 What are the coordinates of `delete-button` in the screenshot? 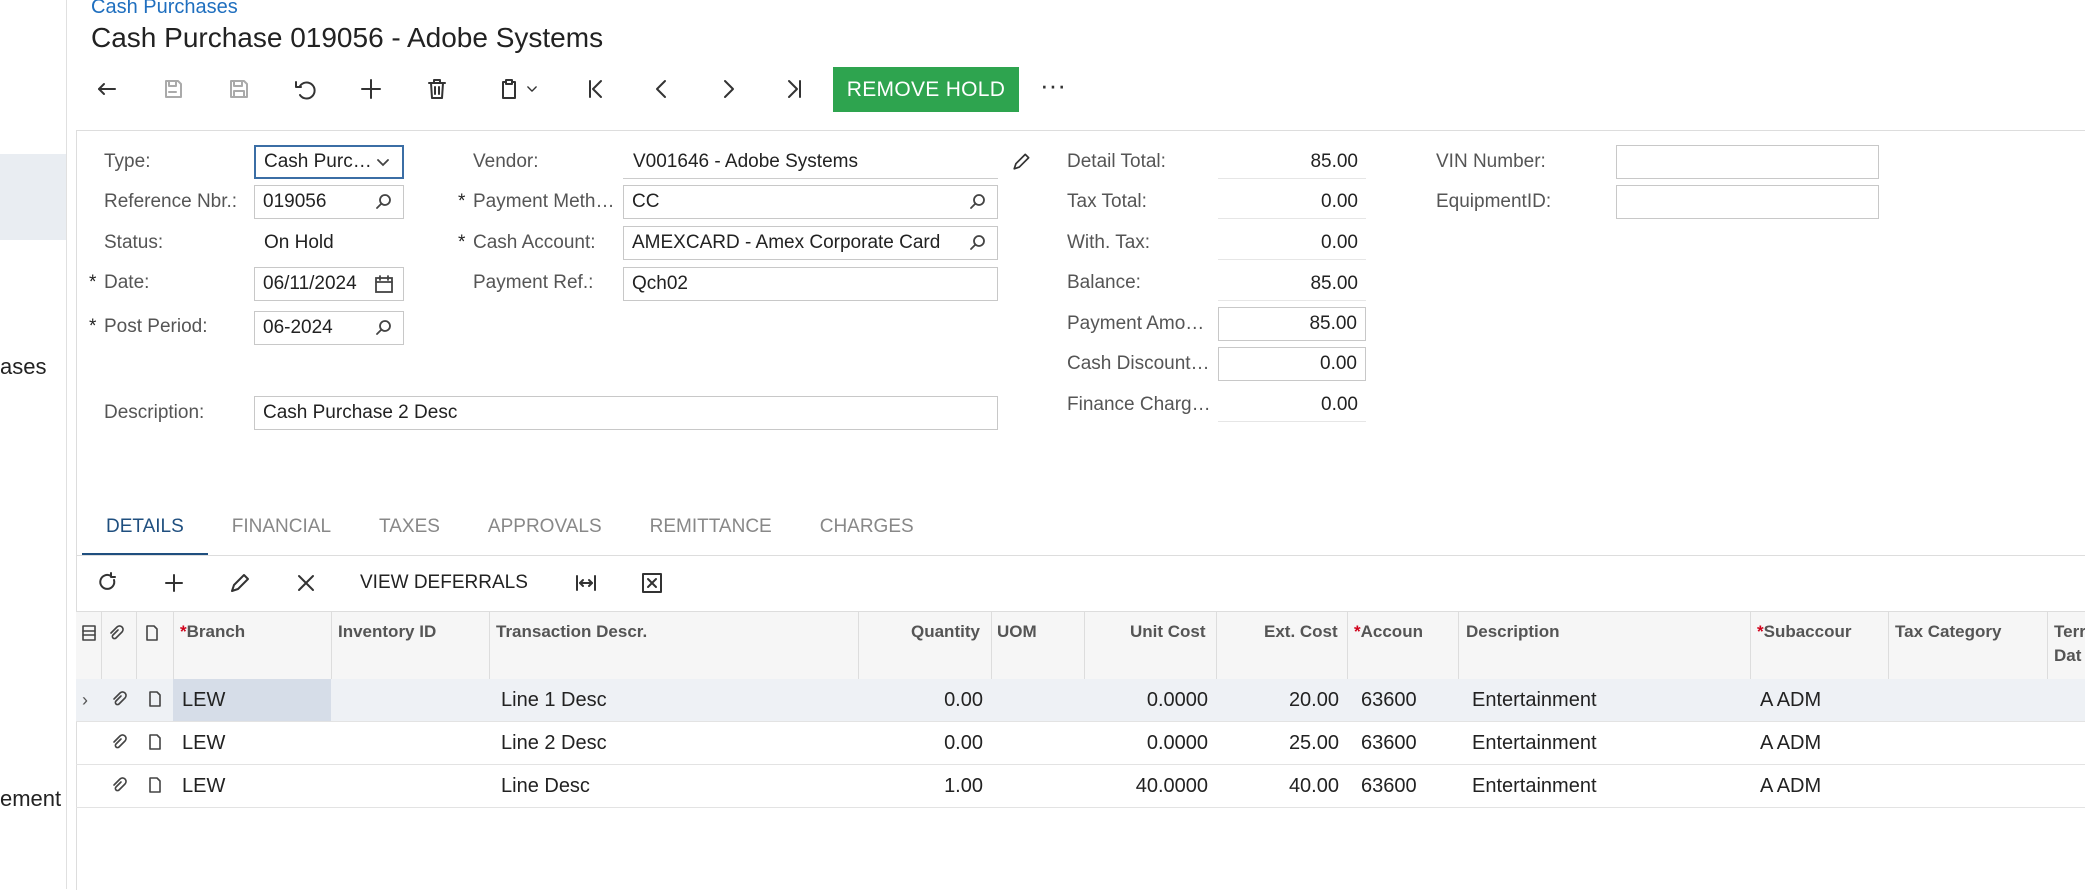 It's located at (437, 89).